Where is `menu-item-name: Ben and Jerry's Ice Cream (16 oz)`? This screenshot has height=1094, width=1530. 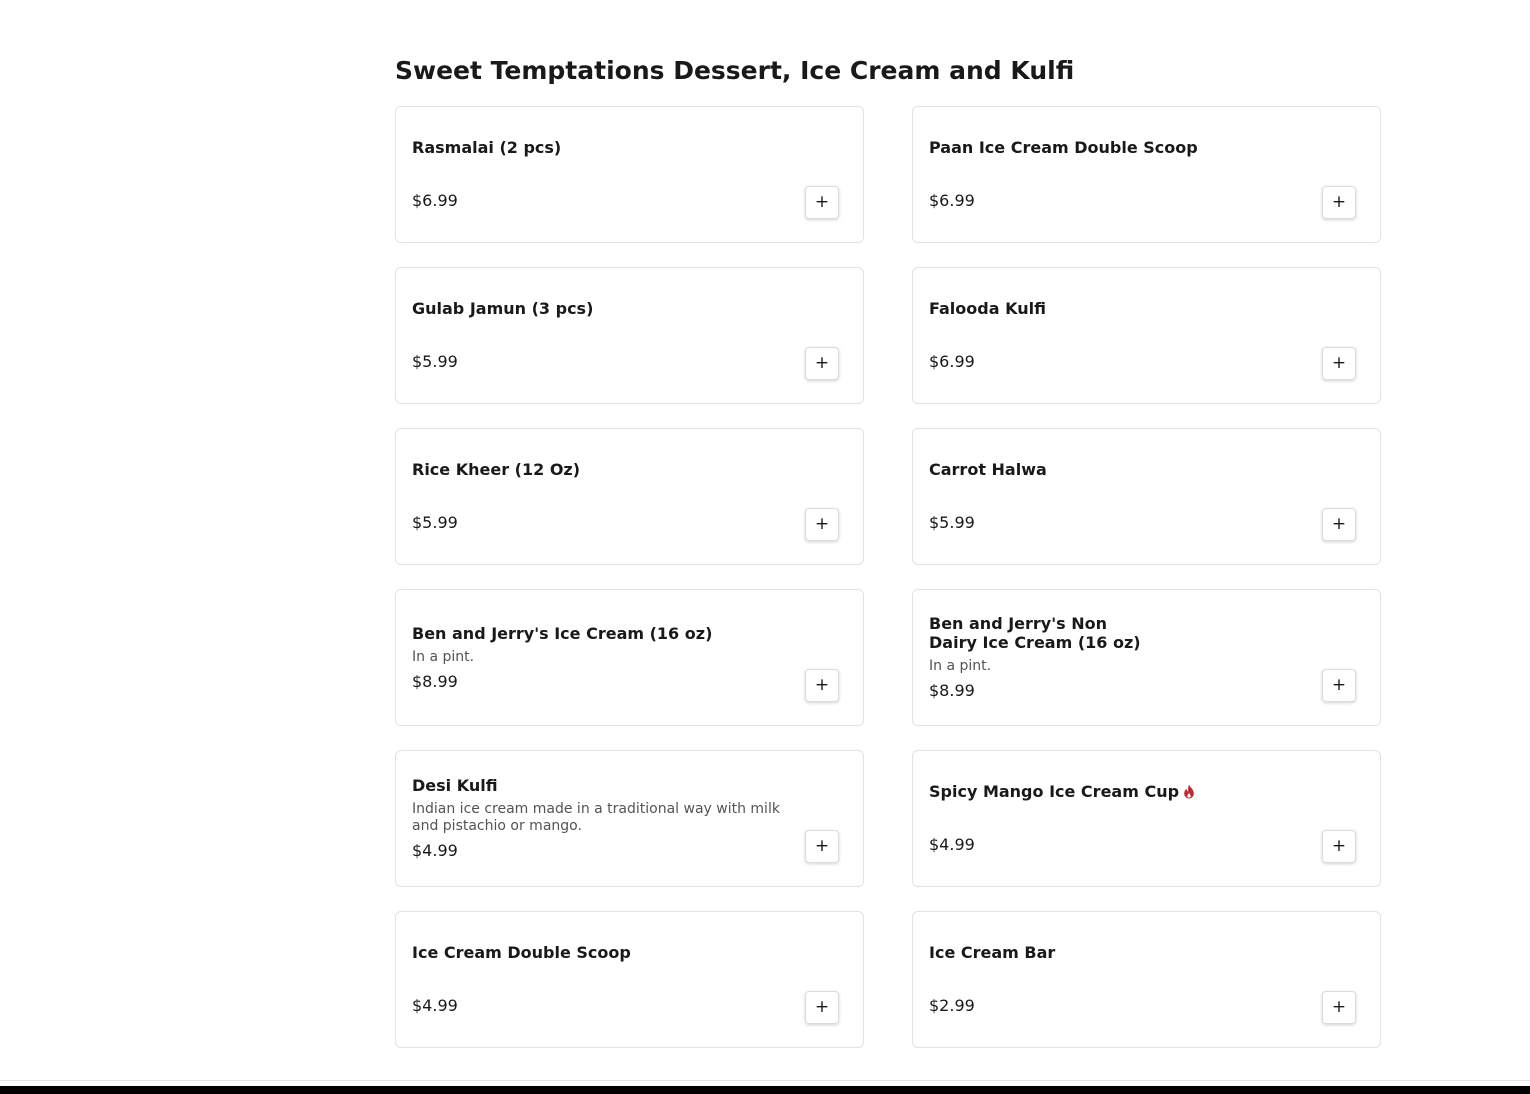 menu-item-name: Ben and Jerry's Ice Cream (16 oz) is located at coordinates (562, 633).